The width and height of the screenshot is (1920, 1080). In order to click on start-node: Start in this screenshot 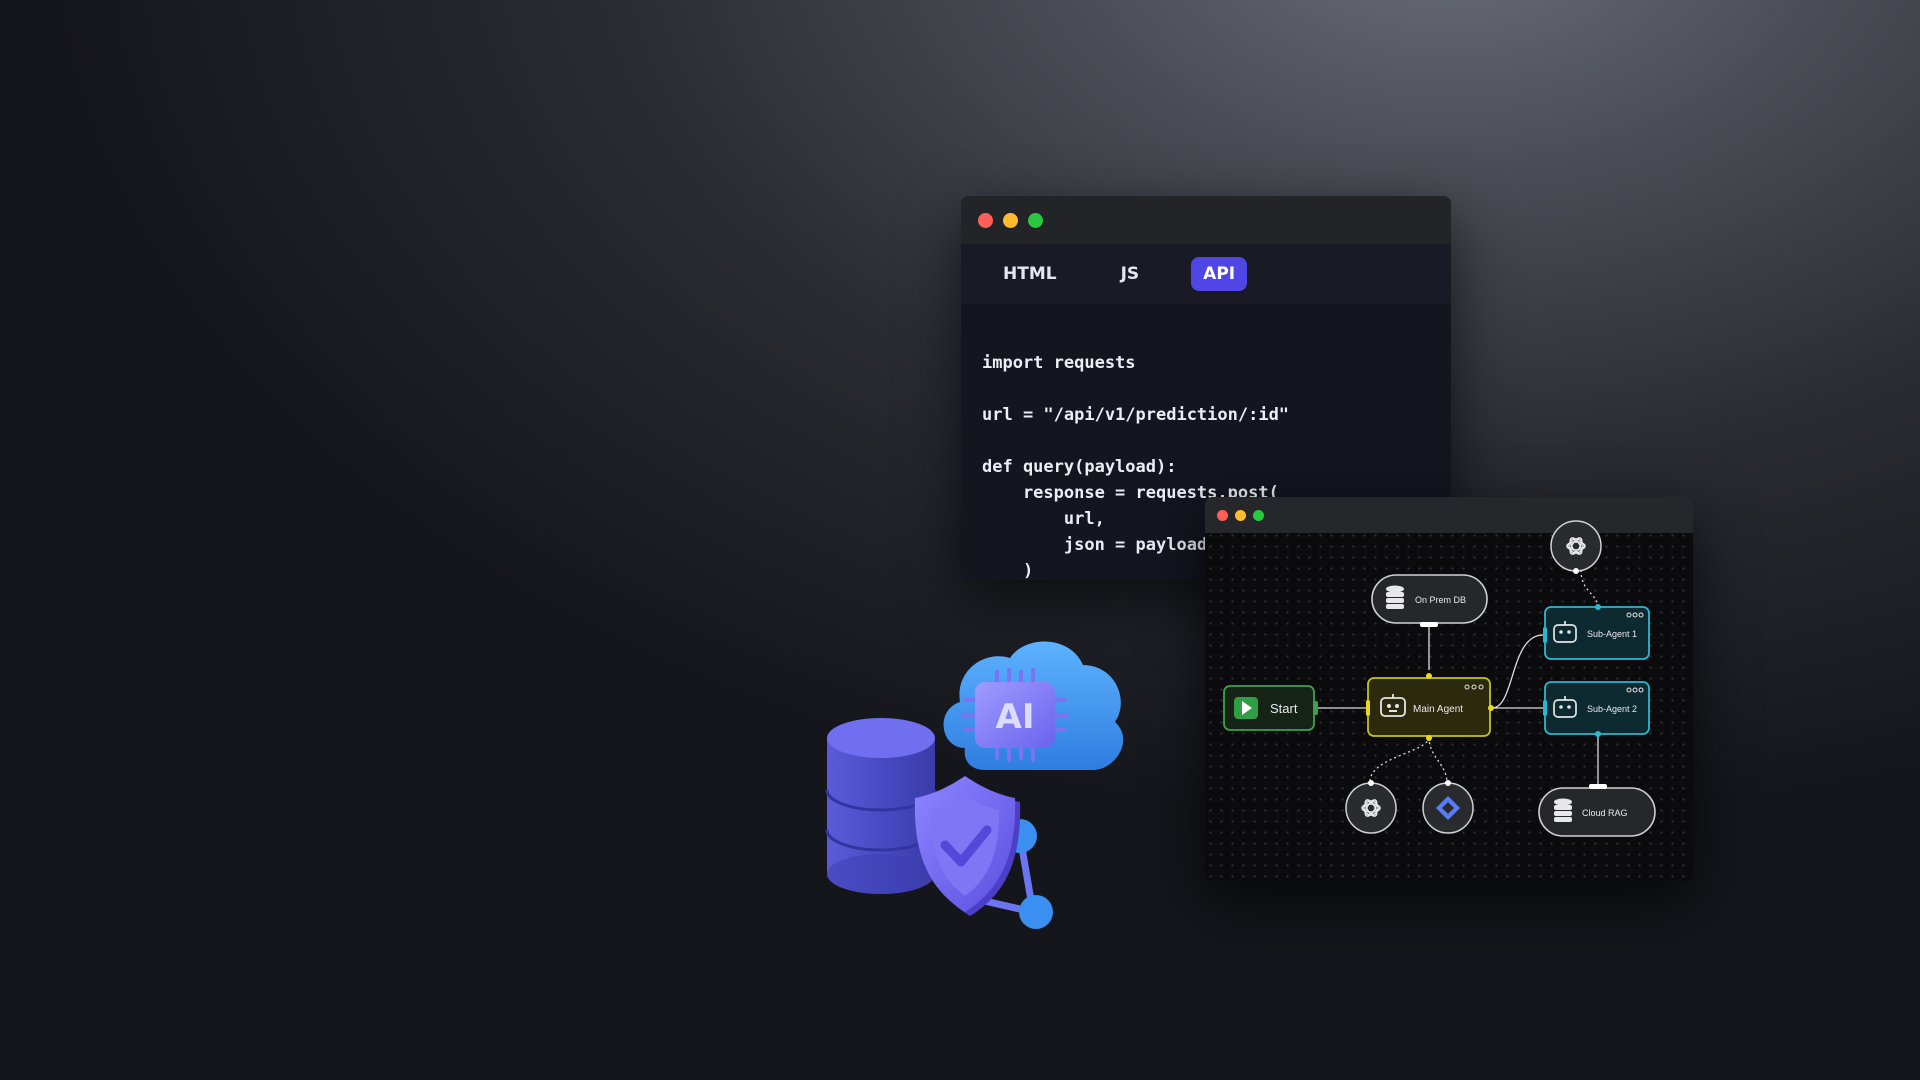, I will do `click(1270, 708)`.